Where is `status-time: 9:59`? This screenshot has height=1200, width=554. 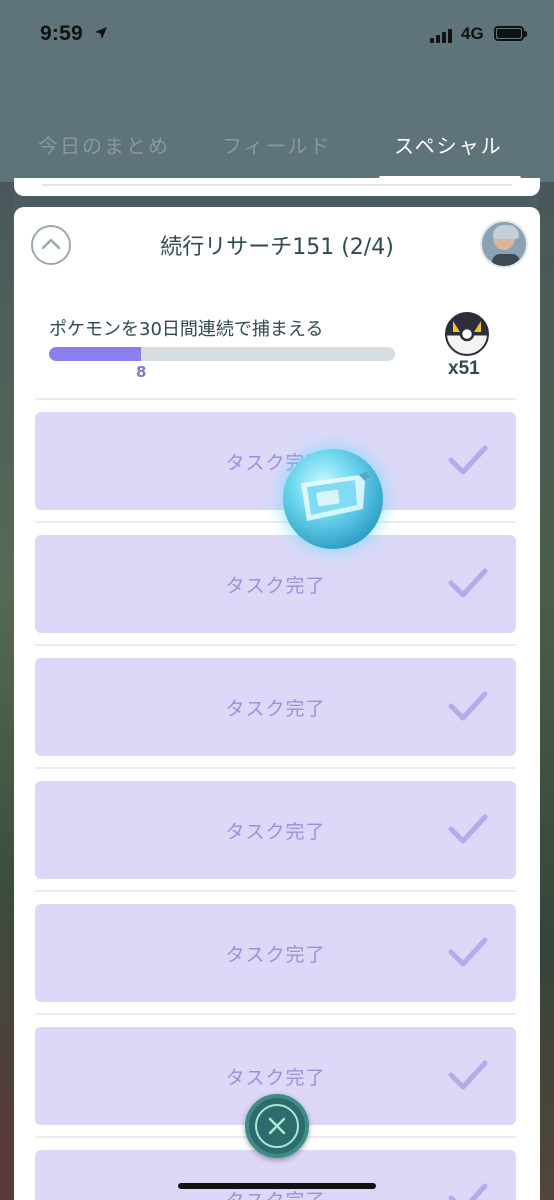
status-time: 9:59 is located at coordinates (61, 33).